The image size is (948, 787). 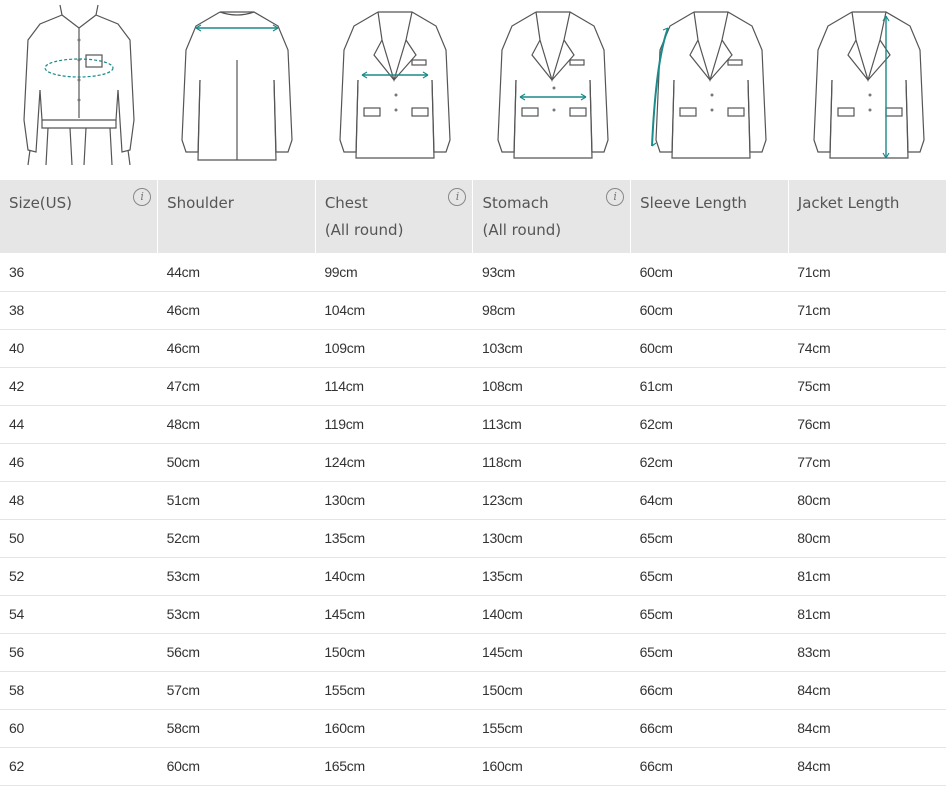 What do you see at coordinates (551, 386) in the screenshot?
I see `cell-stomach: 108cm` at bounding box center [551, 386].